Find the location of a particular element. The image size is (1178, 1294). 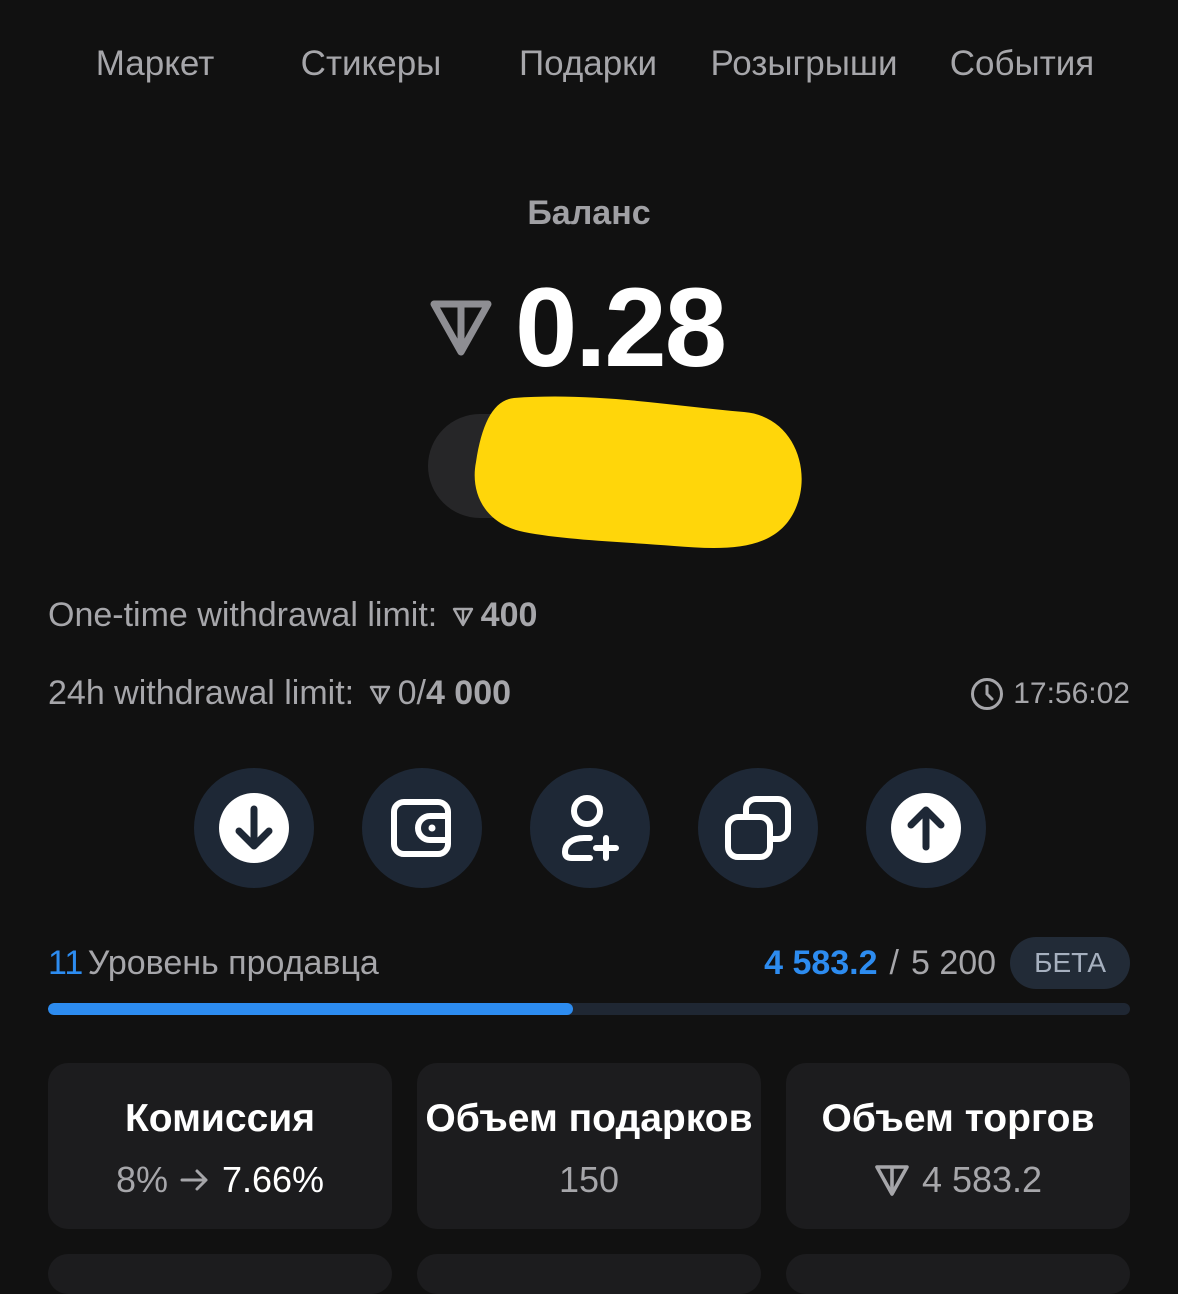

tab-market: Маркет is located at coordinates (155, 64).